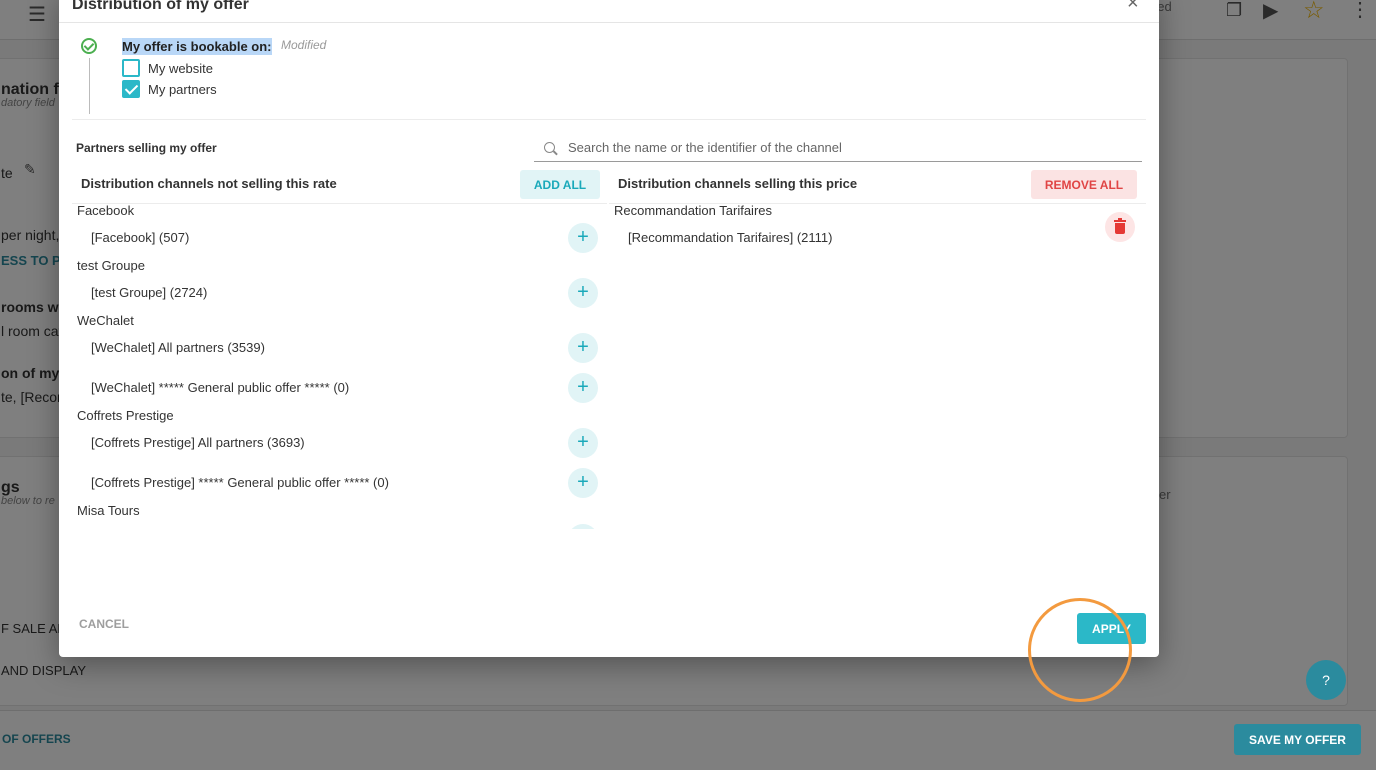 This screenshot has height=770, width=1376. Describe the element at coordinates (198, 442) in the screenshot. I see `channel-item: [Coffrets Prestige] All partners (3693)` at that location.